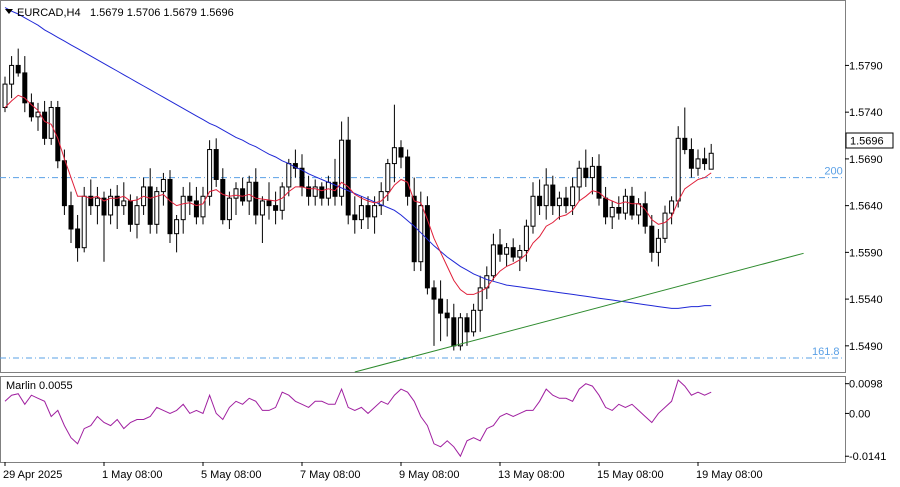 The image size is (900, 487). I want to click on symbol-label: EURCAD,H4, so click(49, 13).